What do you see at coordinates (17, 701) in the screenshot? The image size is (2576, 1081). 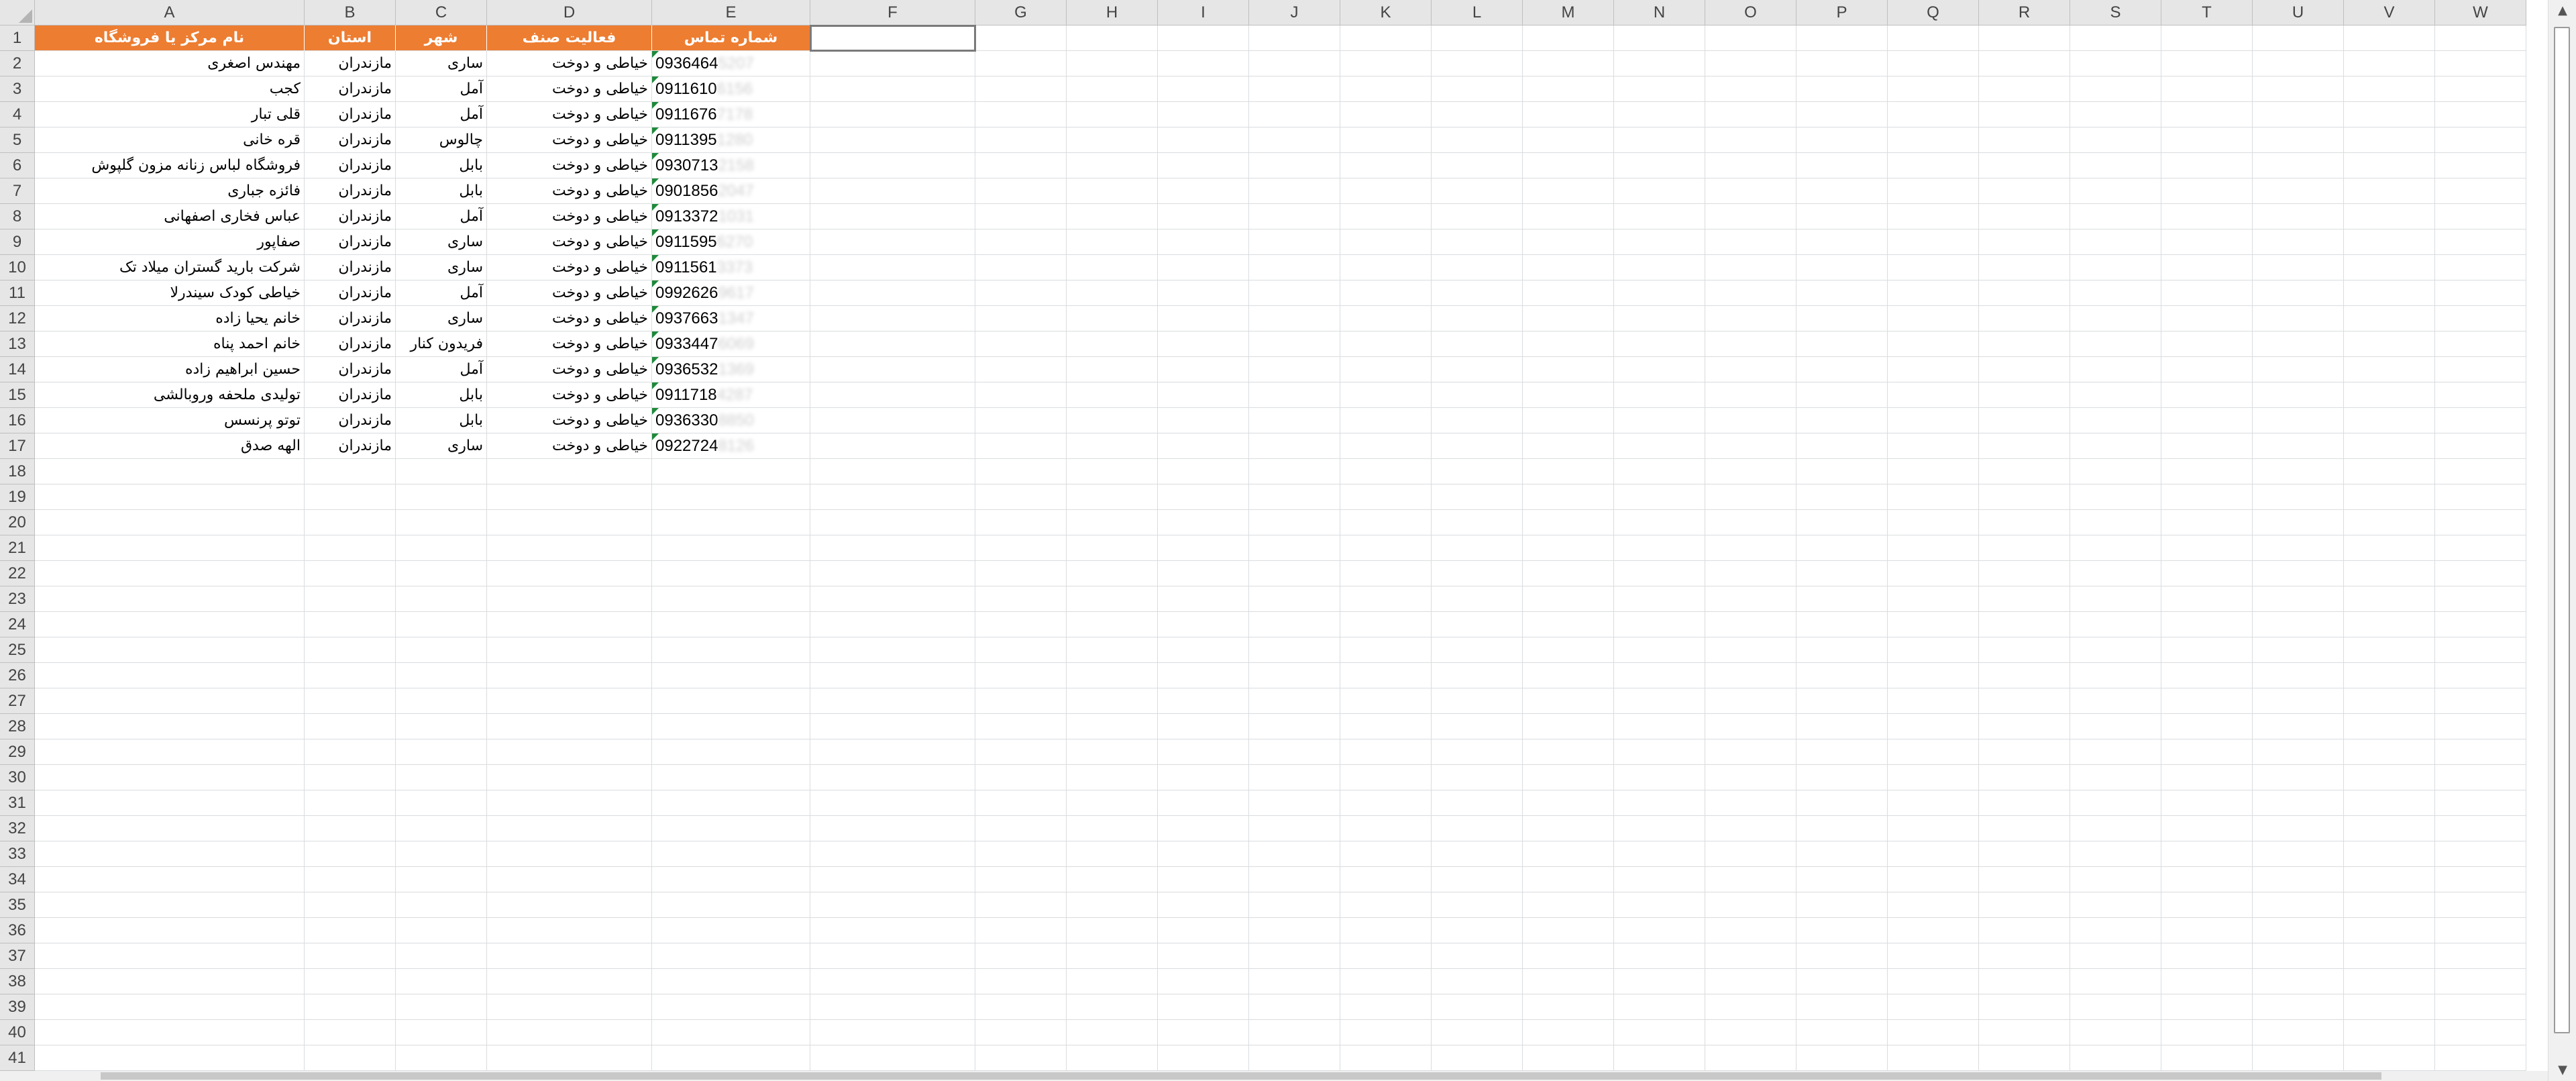 I see `row-header: 27` at bounding box center [17, 701].